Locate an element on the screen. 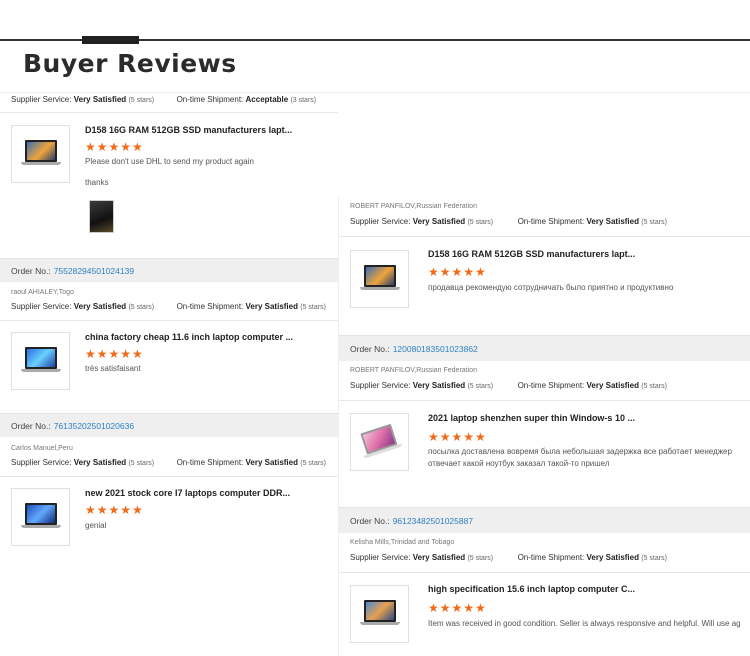  order-number-link: 75528294501024139 is located at coordinates (94, 271).